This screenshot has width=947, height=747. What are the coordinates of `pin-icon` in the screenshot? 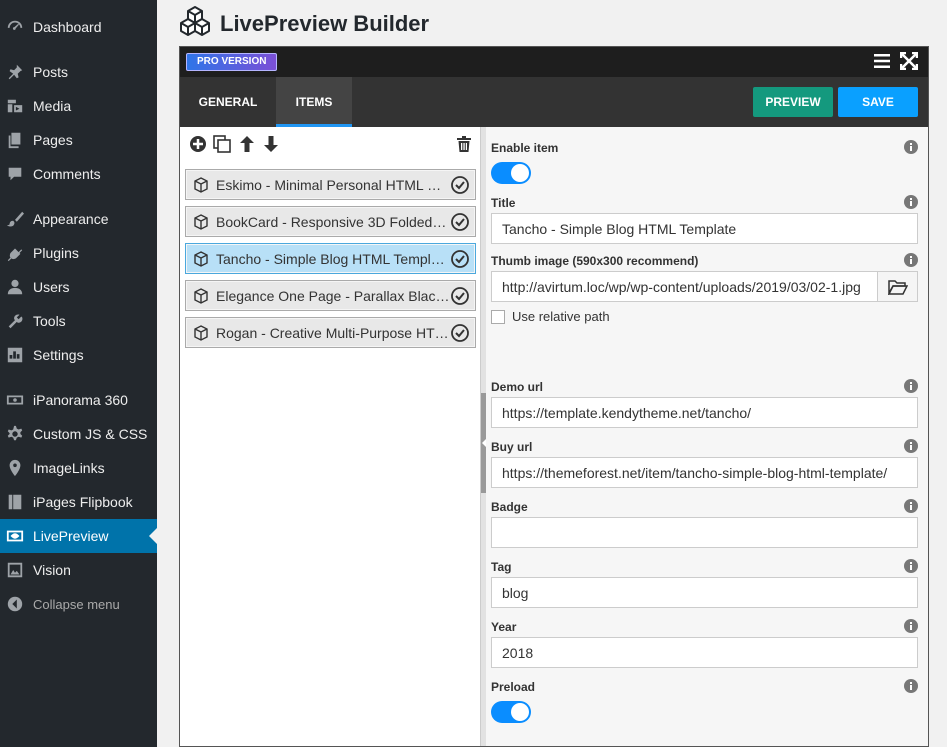 It's located at (15, 72).